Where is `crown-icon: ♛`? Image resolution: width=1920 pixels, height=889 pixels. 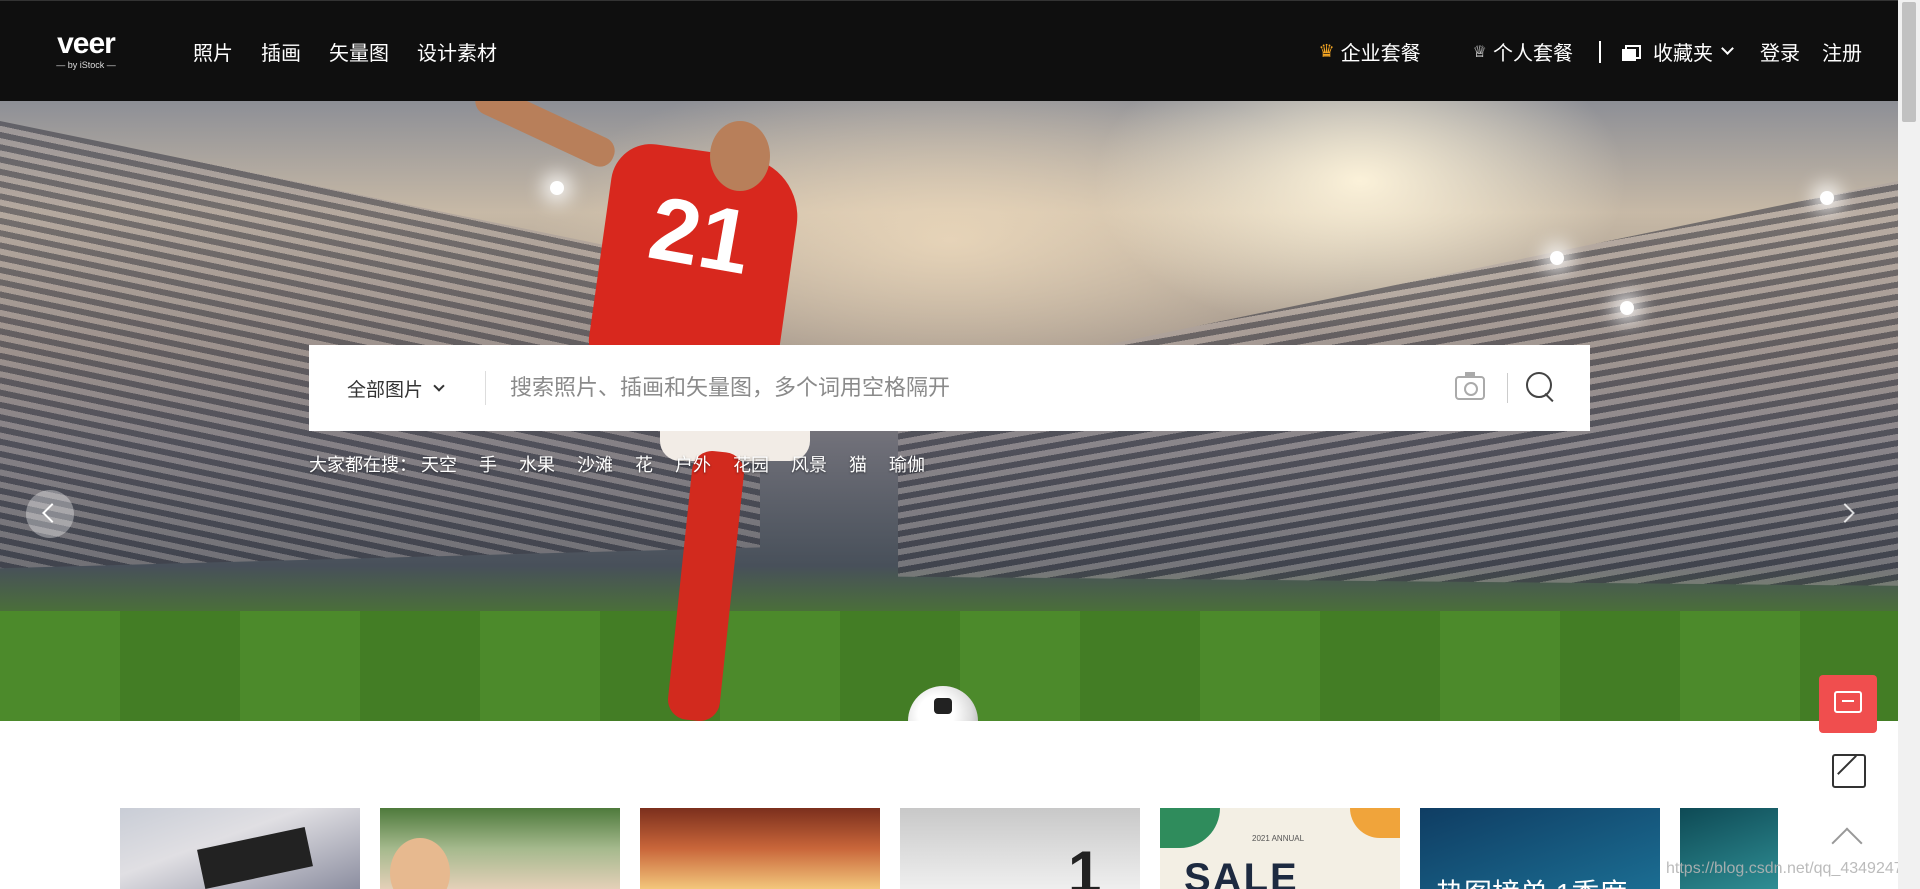 crown-icon: ♛ is located at coordinates (1326, 51).